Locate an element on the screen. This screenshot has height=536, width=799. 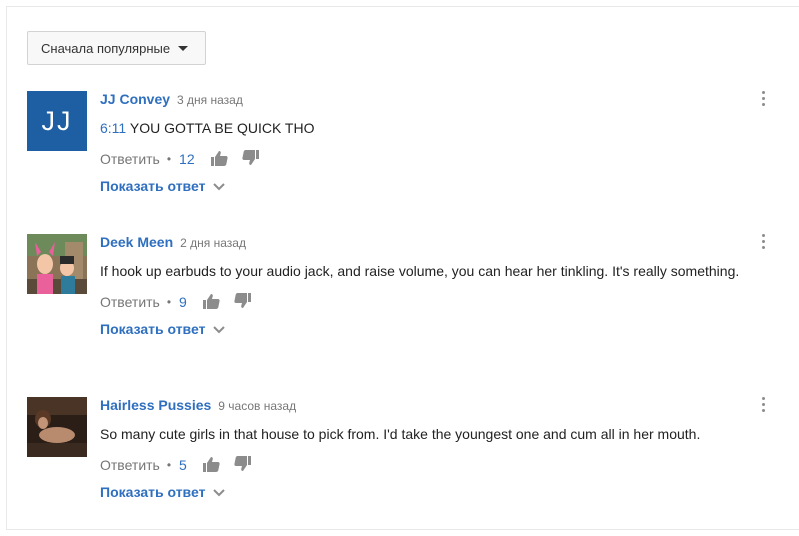
comment-text: 6:11 YOU GOTTA BE QUICK THO is located at coordinates (430, 128).